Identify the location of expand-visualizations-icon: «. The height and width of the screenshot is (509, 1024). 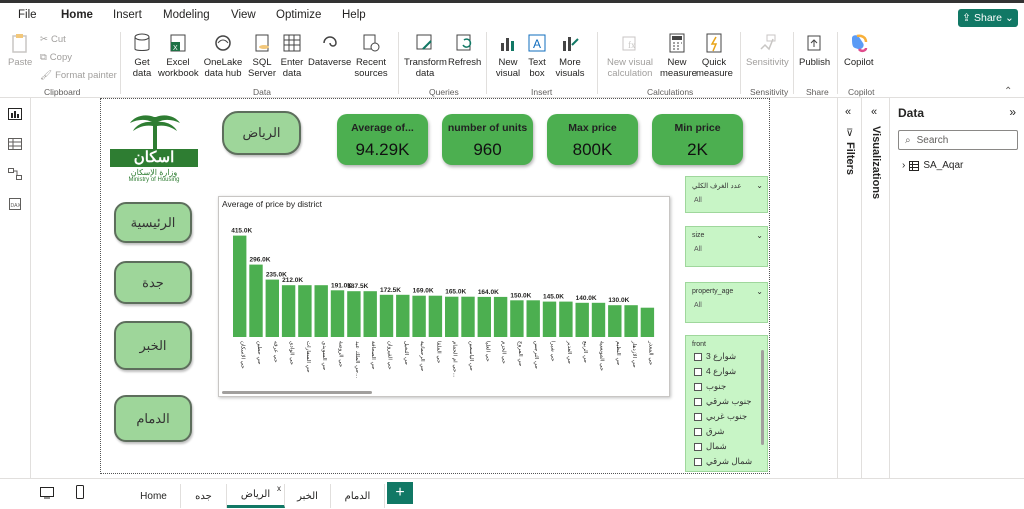
(874, 112).